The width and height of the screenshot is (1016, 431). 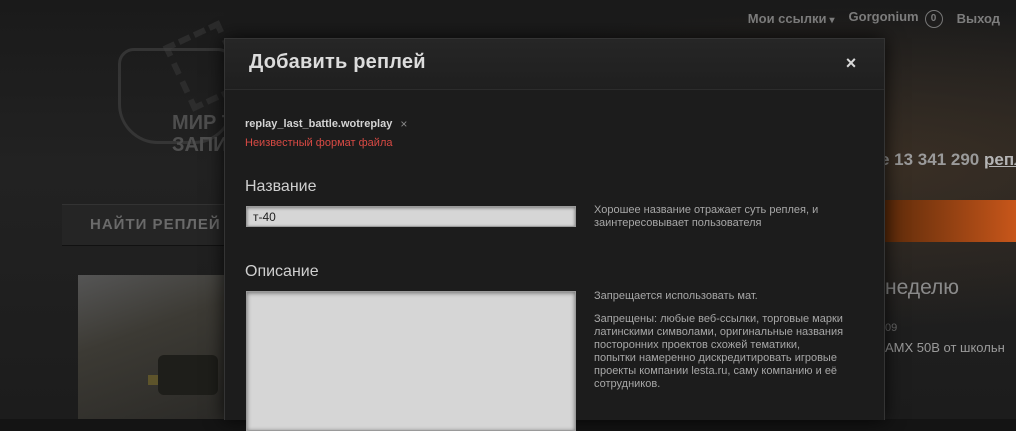 I want to click on close-icon: ×, so click(x=851, y=63).